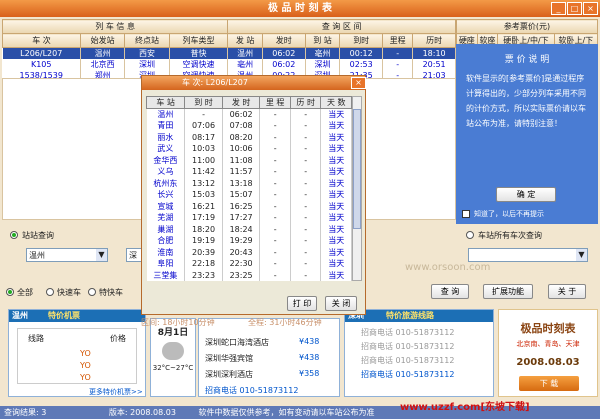  Describe the element at coordinates (249, 183) in the screenshot. I see `stop-row: 杭州东 13:12 13:18- - 当天` at that location.